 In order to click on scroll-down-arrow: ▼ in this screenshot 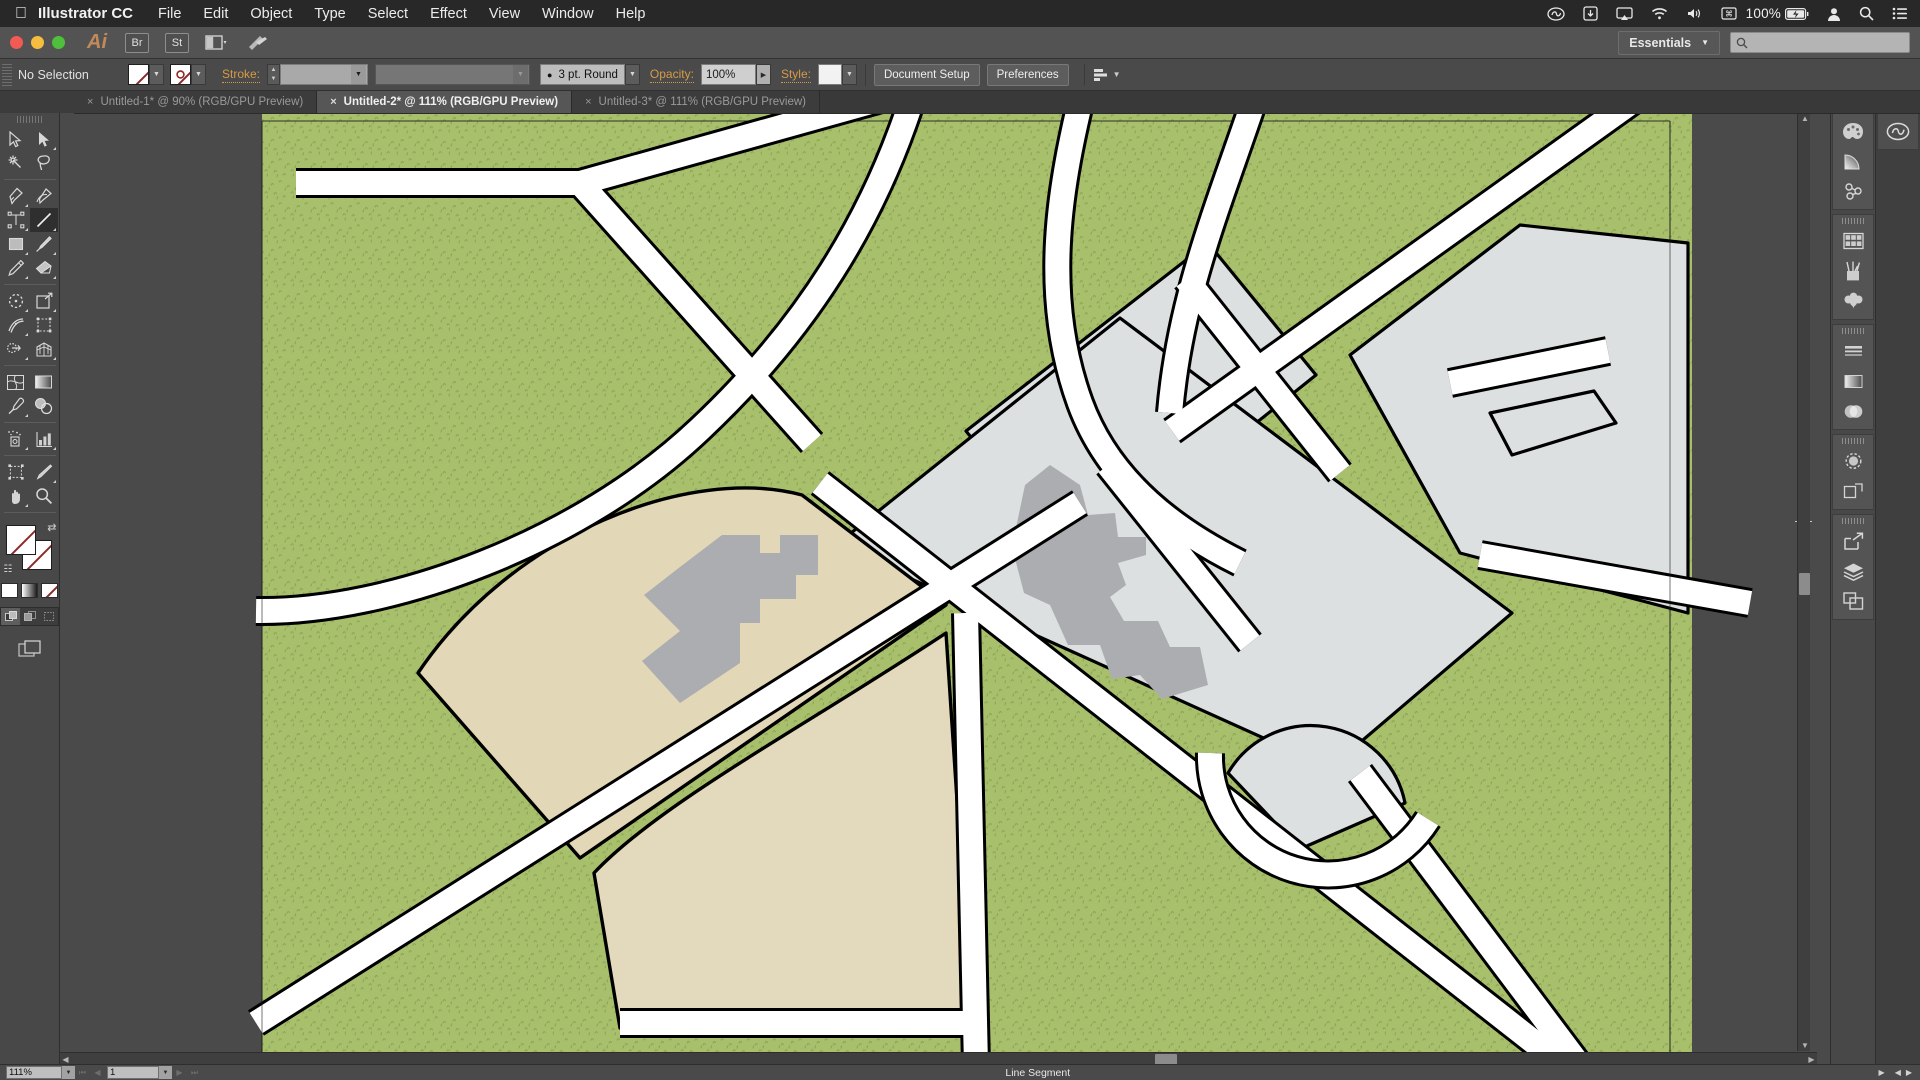, I will do `click(1805, 1045)`.